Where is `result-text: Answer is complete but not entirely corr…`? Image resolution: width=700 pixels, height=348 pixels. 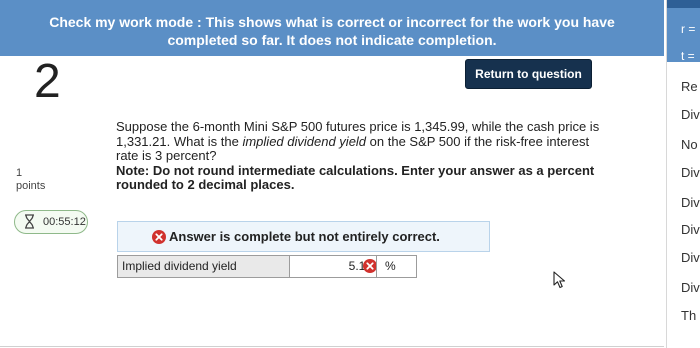 result-text: Answer is complete but not entirely corr… is located at coordinates (304, 236).